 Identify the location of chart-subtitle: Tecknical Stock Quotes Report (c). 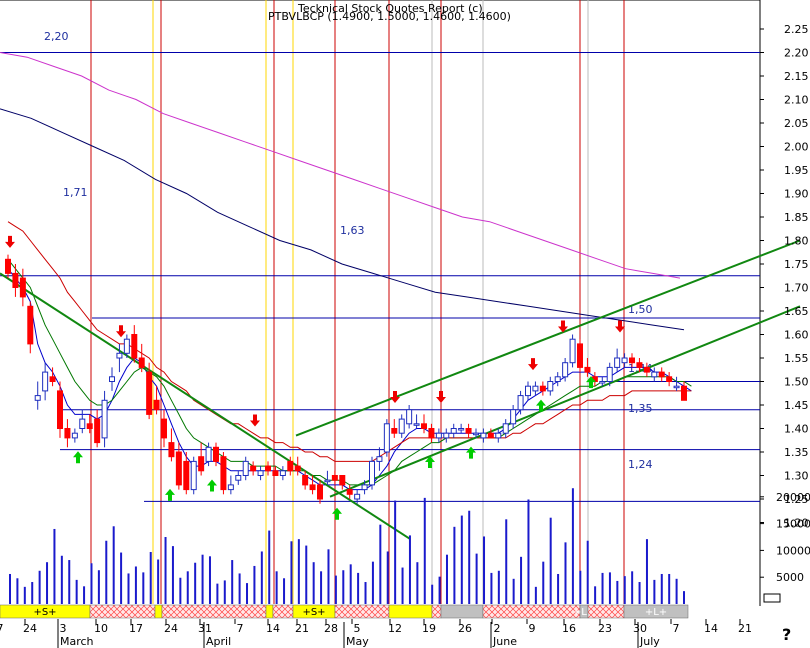
(390, 8).